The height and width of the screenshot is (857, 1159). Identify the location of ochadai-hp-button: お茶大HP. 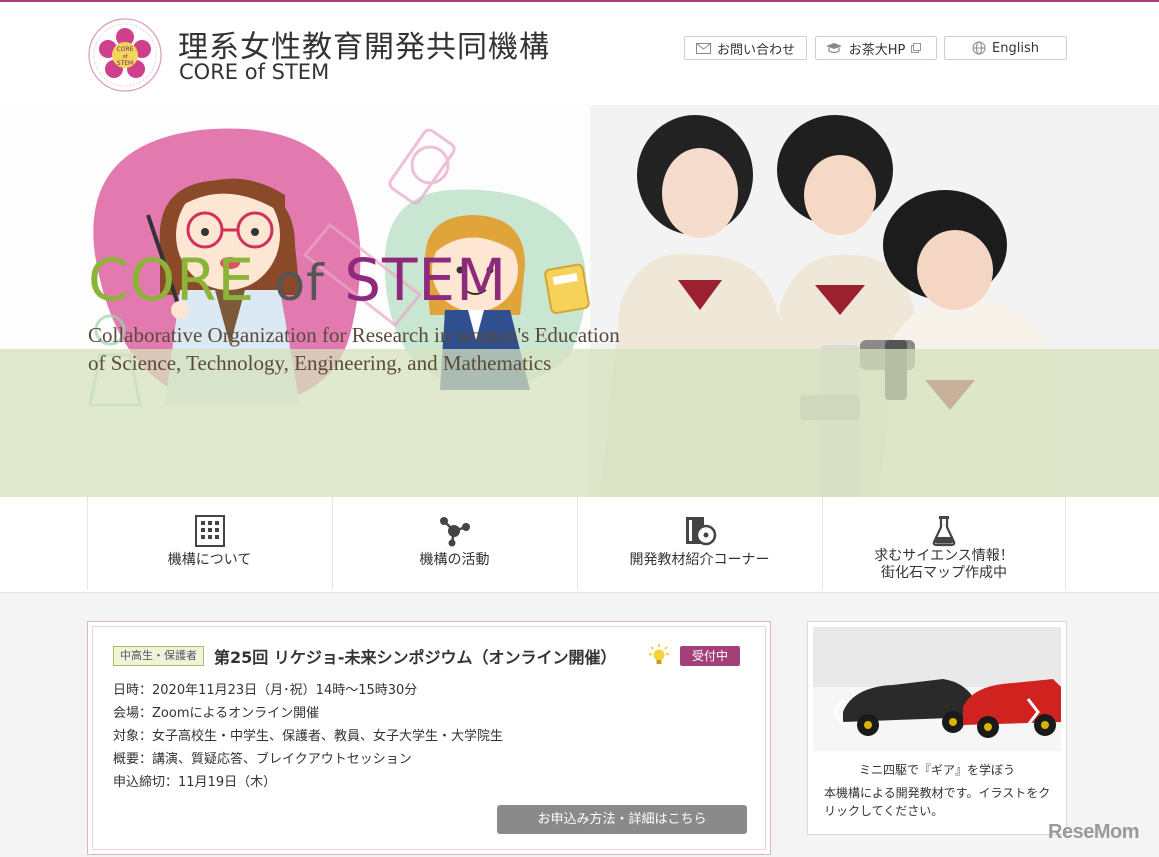
(876, 48).